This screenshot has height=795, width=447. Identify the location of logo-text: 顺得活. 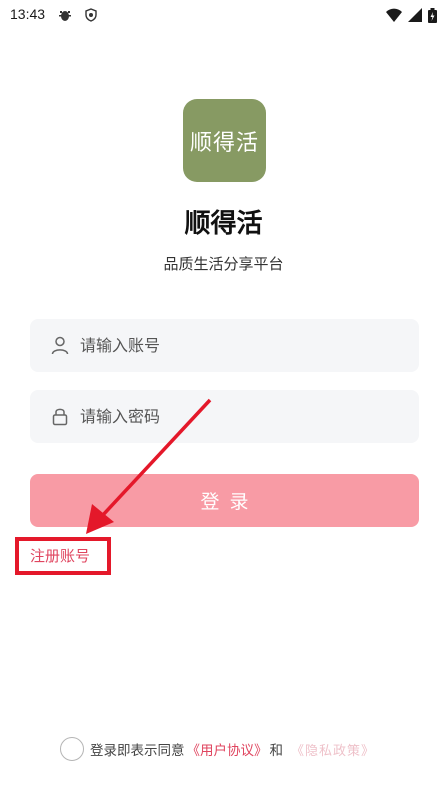
(224, 143).